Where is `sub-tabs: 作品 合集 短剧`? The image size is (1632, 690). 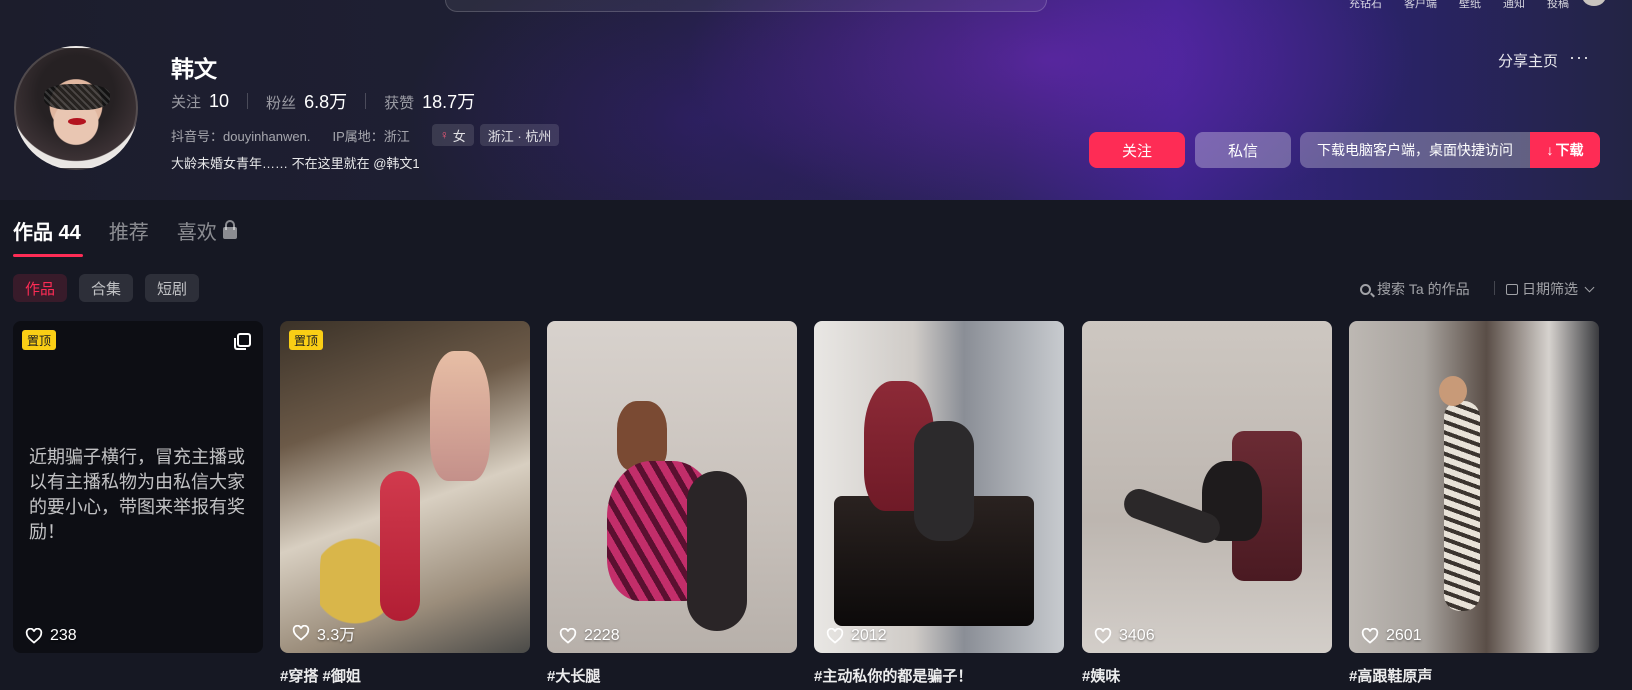
sub-tabs: 作品 合集 短剧 is located at coordinates (106, 288).